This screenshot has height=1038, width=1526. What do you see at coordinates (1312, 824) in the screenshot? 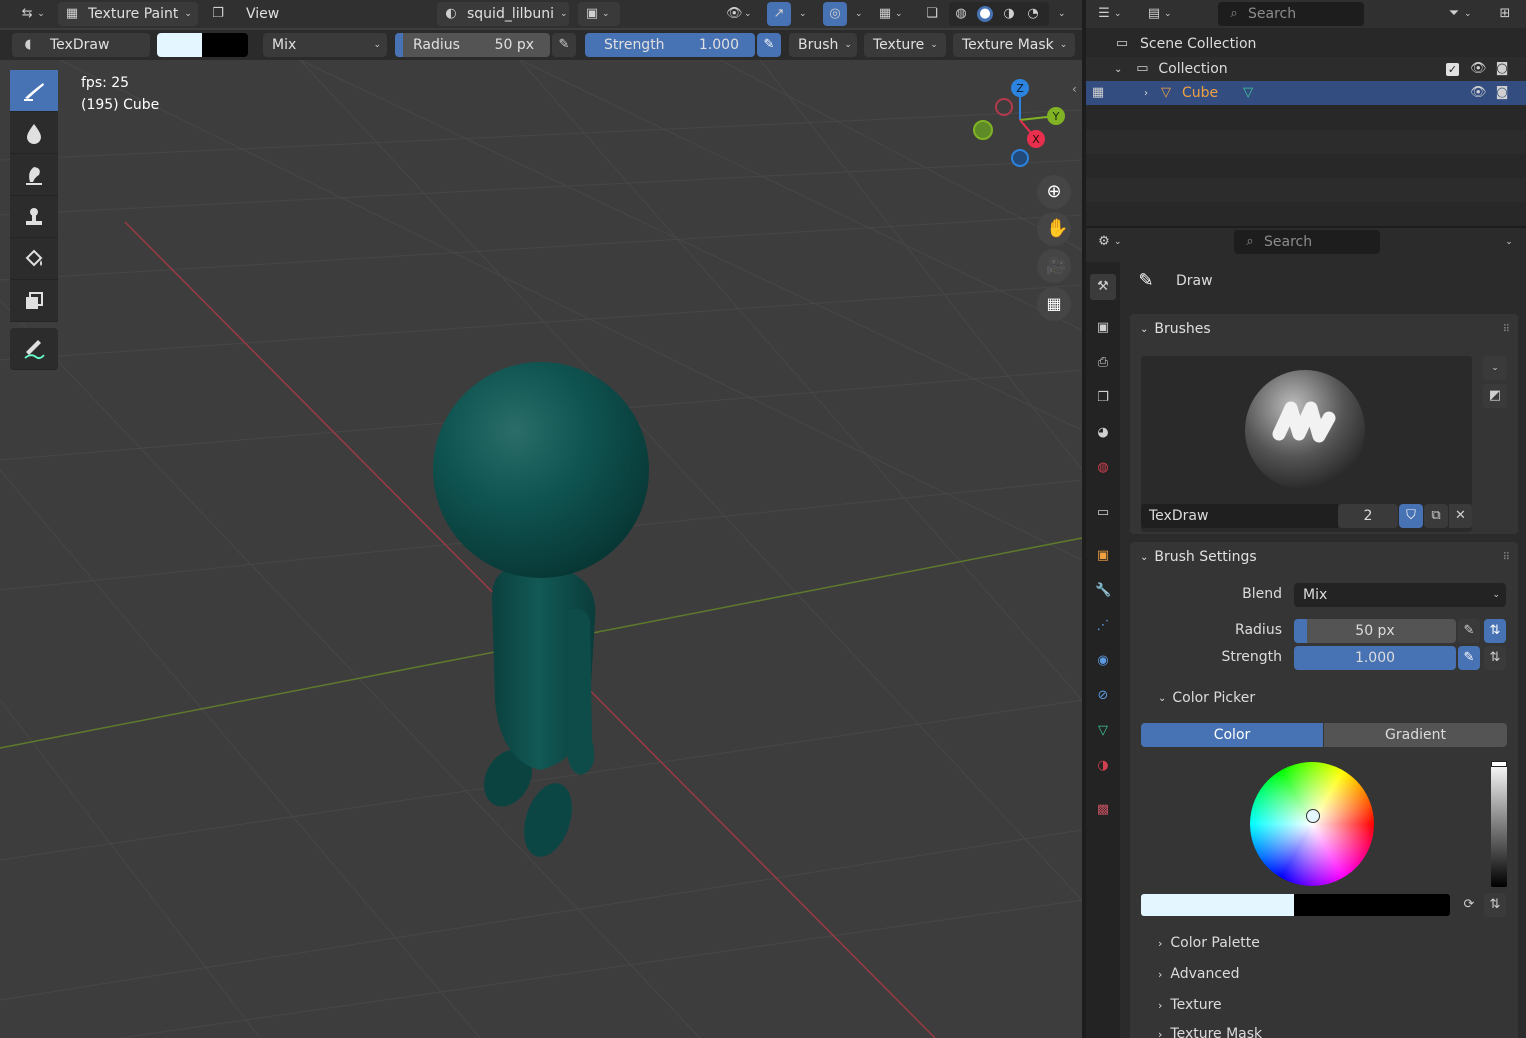
I see `color-wheel` at bounding box center [1312, 824].